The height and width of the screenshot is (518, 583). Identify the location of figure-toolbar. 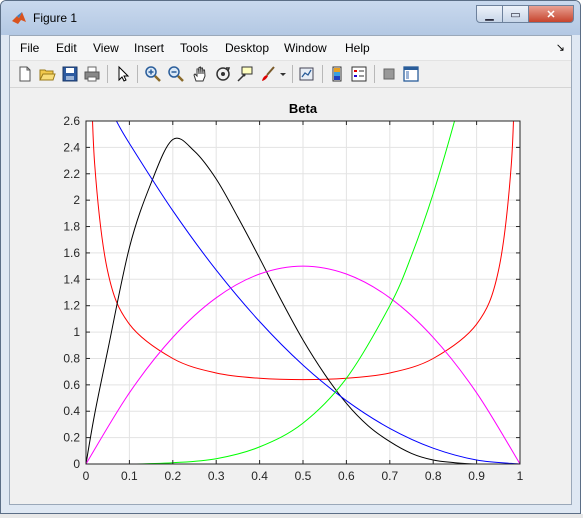
(290, 74).